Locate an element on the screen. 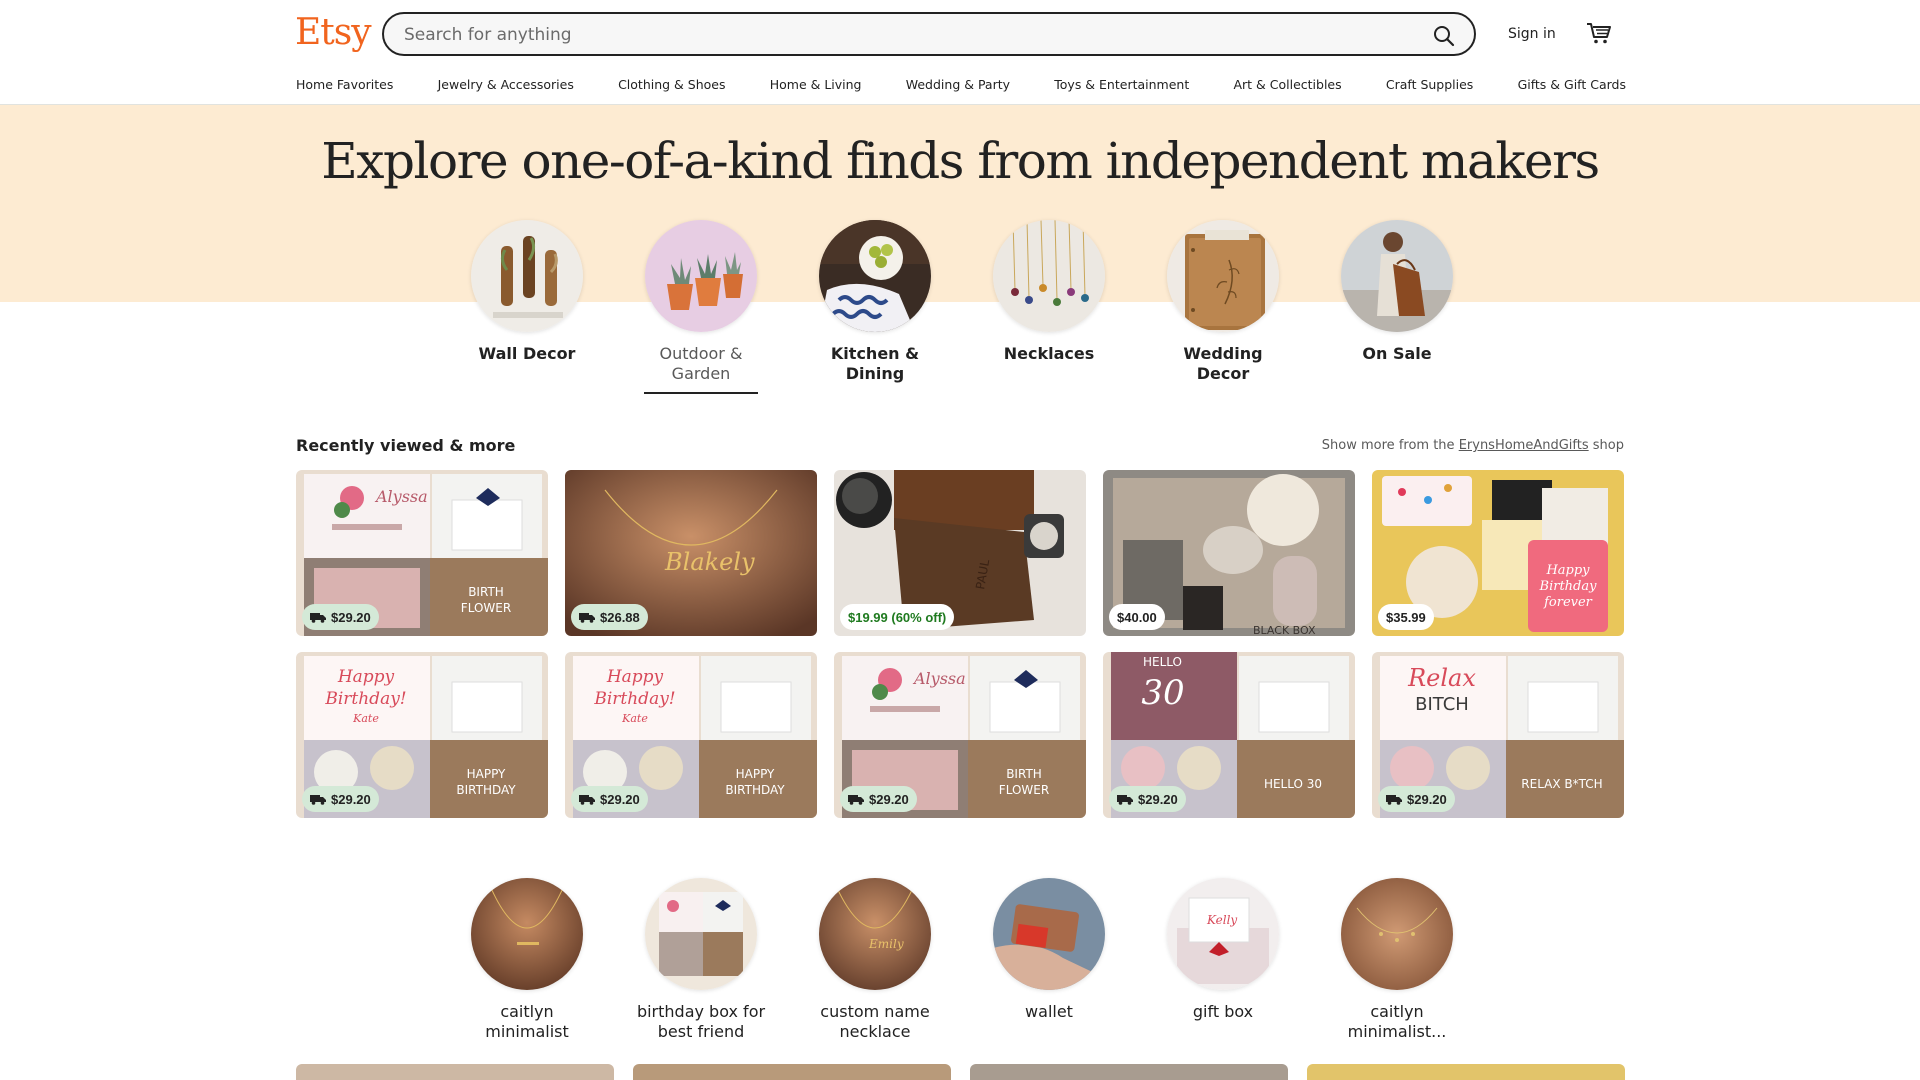 The width and height of the screenshot is (1920, 1080). price-badge: $35.99 is located at coordinates (1406, 617).